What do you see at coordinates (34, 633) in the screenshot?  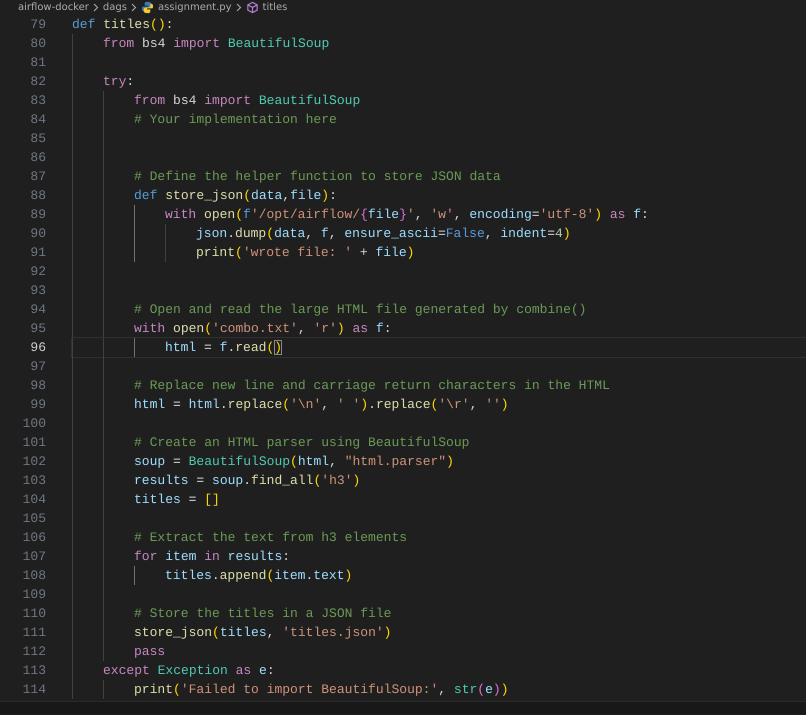 I see `line-number: 111` at bounding box center [34, 633].